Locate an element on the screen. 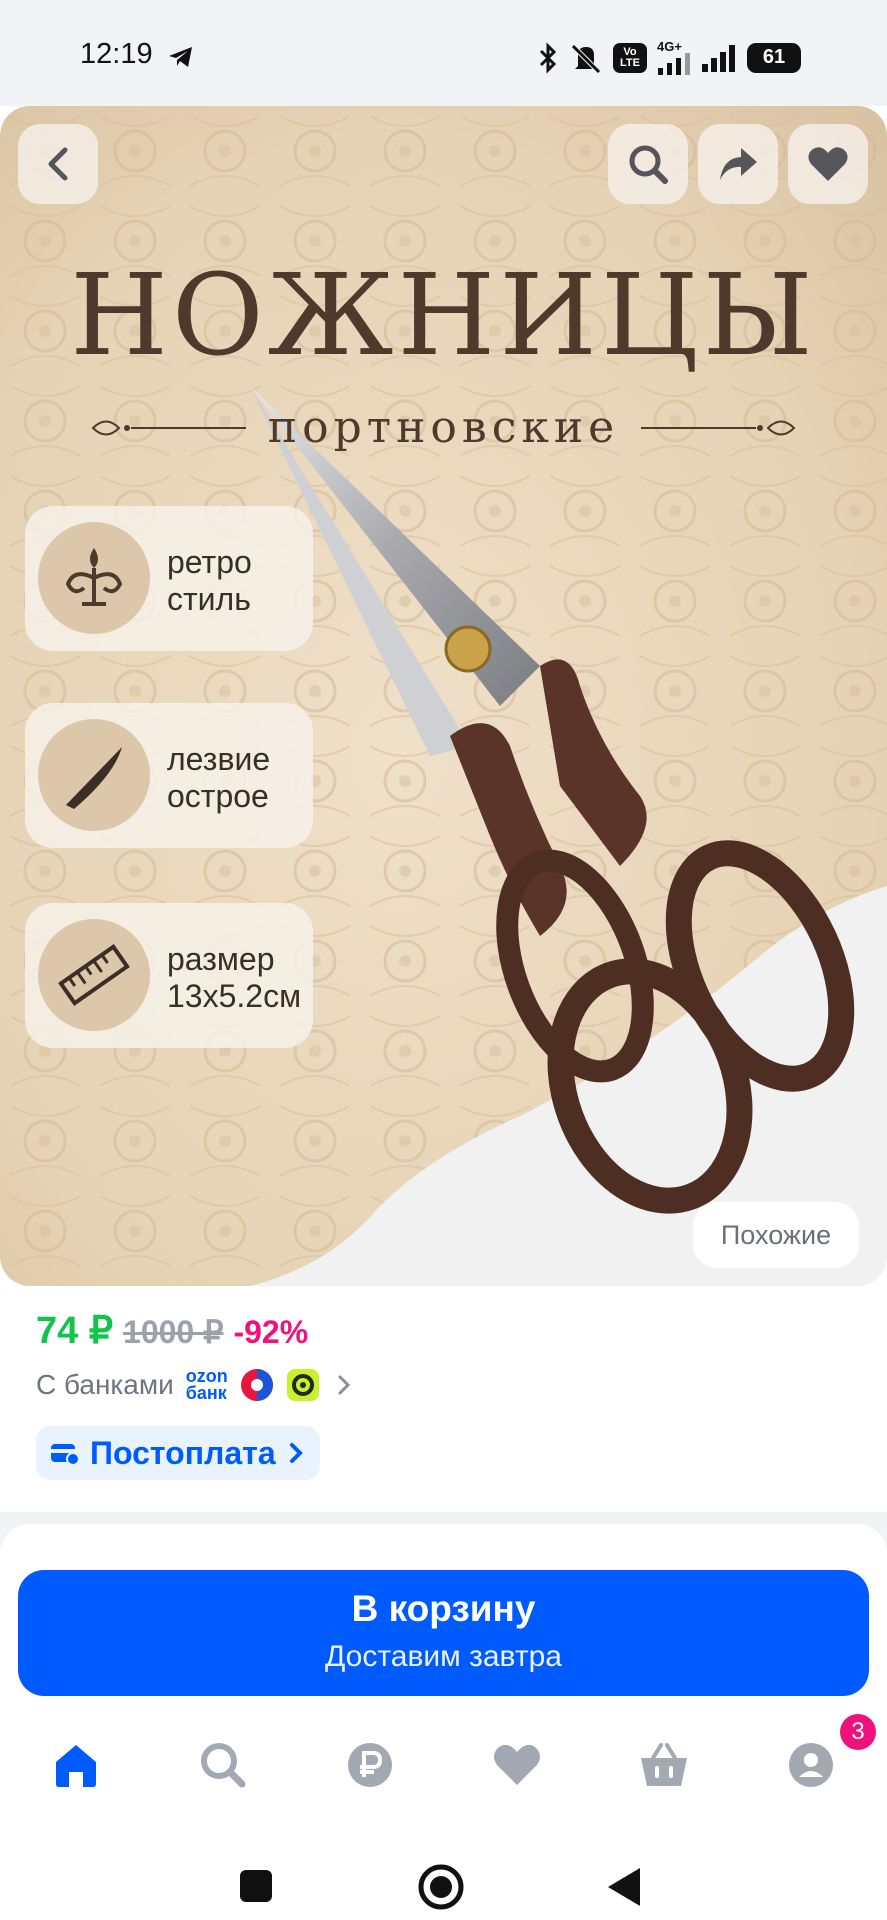 This screenshot has height=1920, width=887. wallet-clock-icon is located at coordinates (65, 1455).